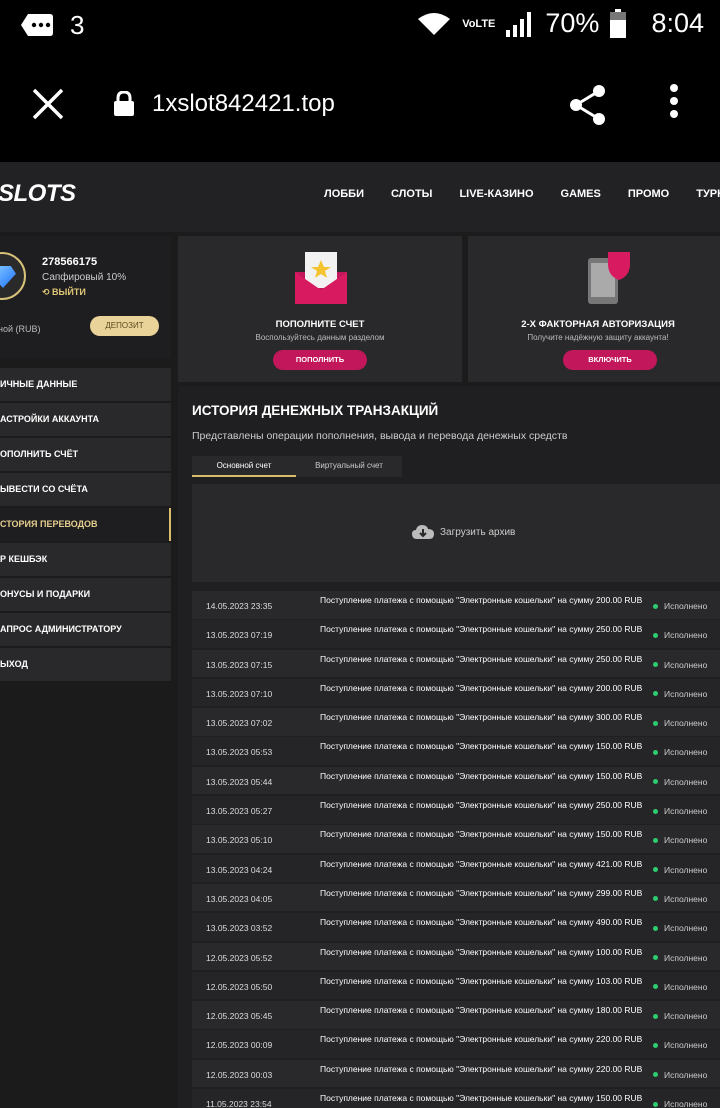  Describe the element at coordinates (674, 104) in the screenshot. I see `more-options-icon` at that location.